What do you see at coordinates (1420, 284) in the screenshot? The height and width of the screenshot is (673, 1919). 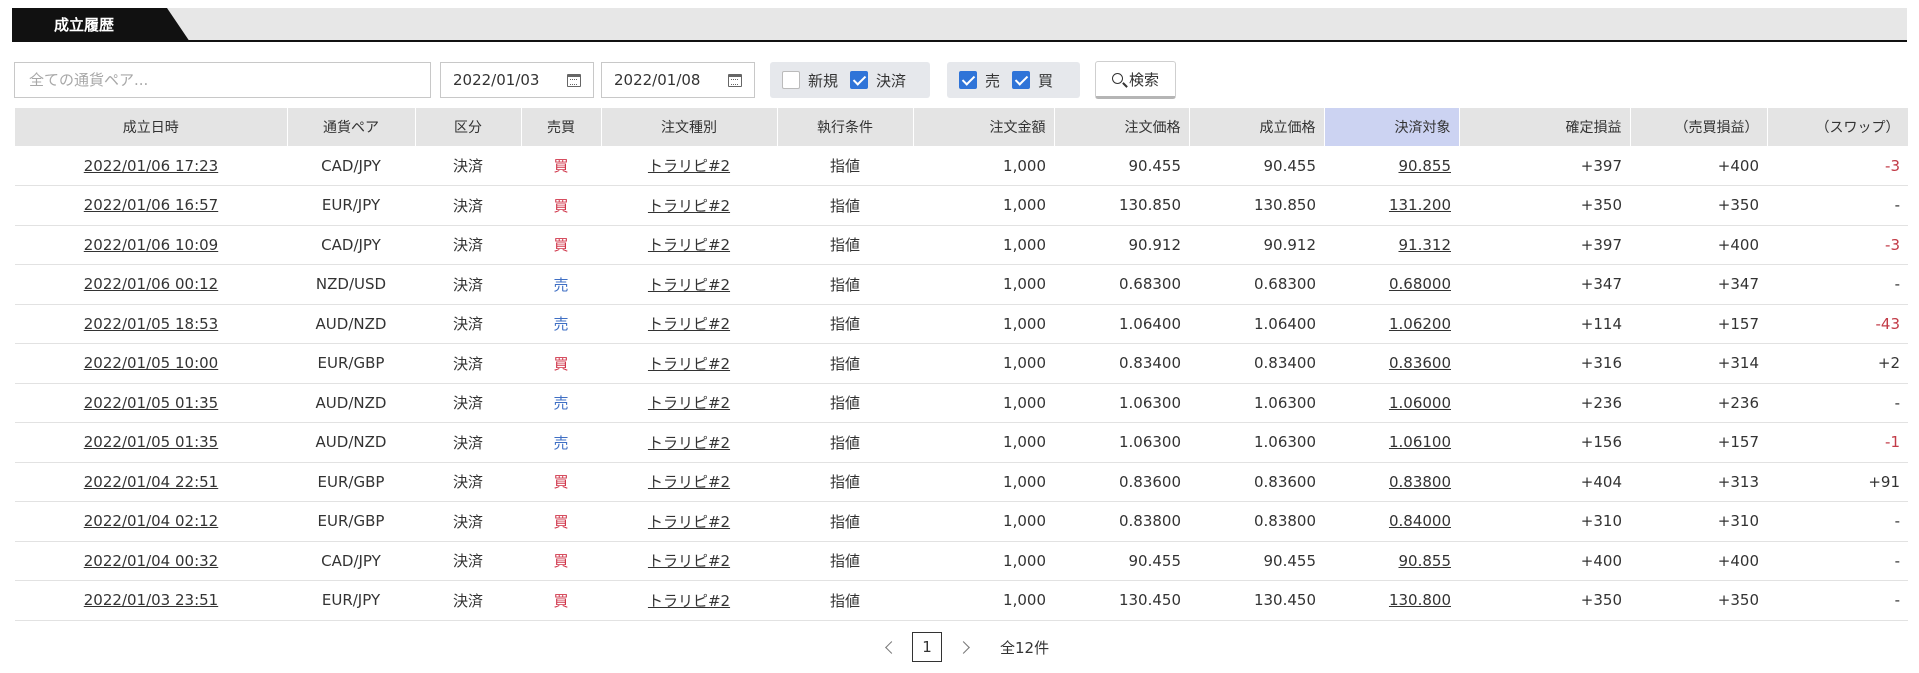 I see `settle-target-link: 0.68000` at bounding box center [1420, 284].